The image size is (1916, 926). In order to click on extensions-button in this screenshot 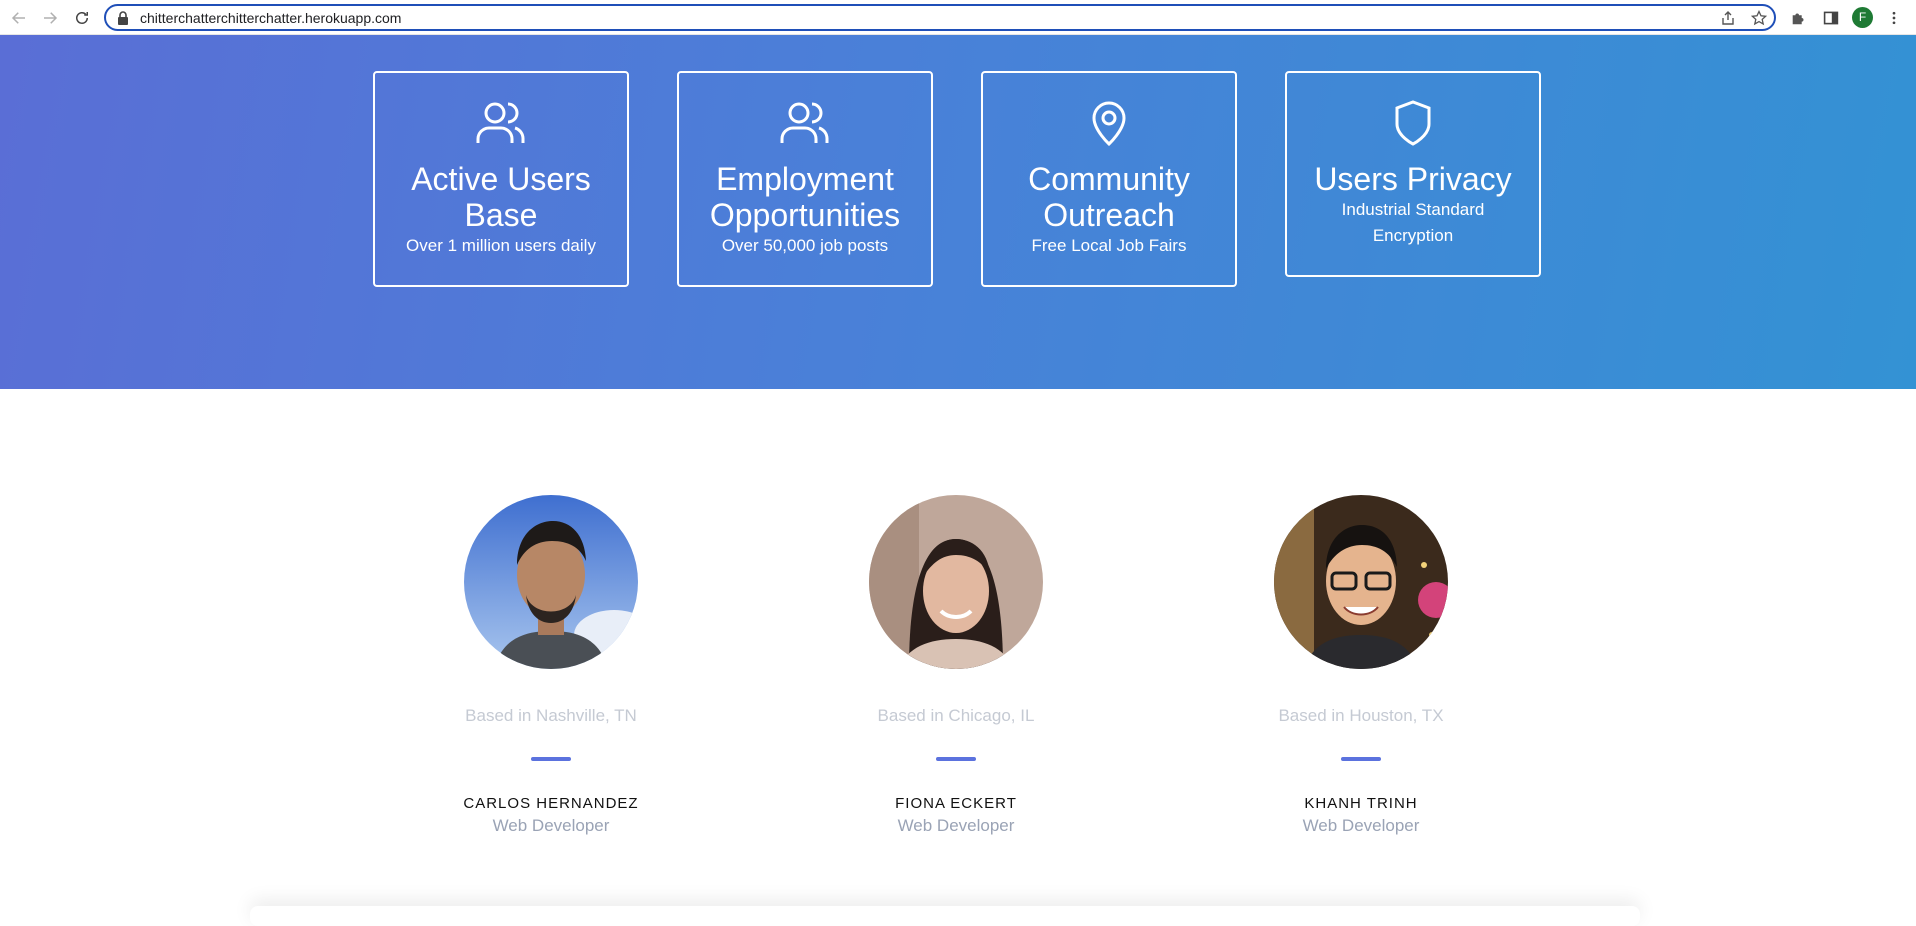, I will do `click(1799, 18)`.